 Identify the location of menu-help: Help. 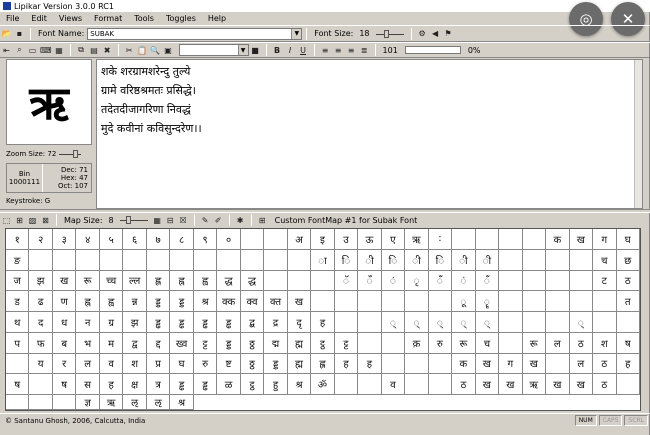
(217, 18).